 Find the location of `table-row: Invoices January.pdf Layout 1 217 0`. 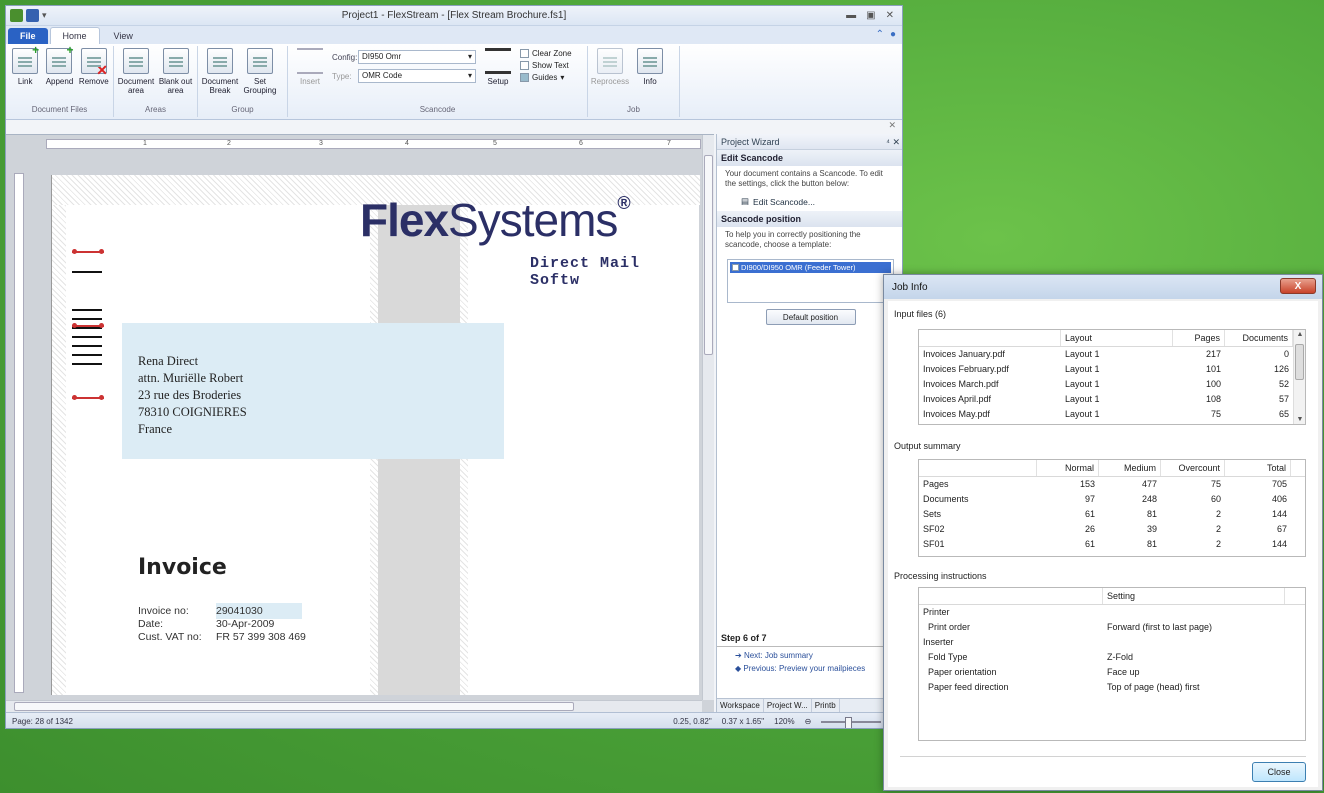

table-row: Invoices January.pdf Layout 1 217 0 is located at coordinates (1112, 354).